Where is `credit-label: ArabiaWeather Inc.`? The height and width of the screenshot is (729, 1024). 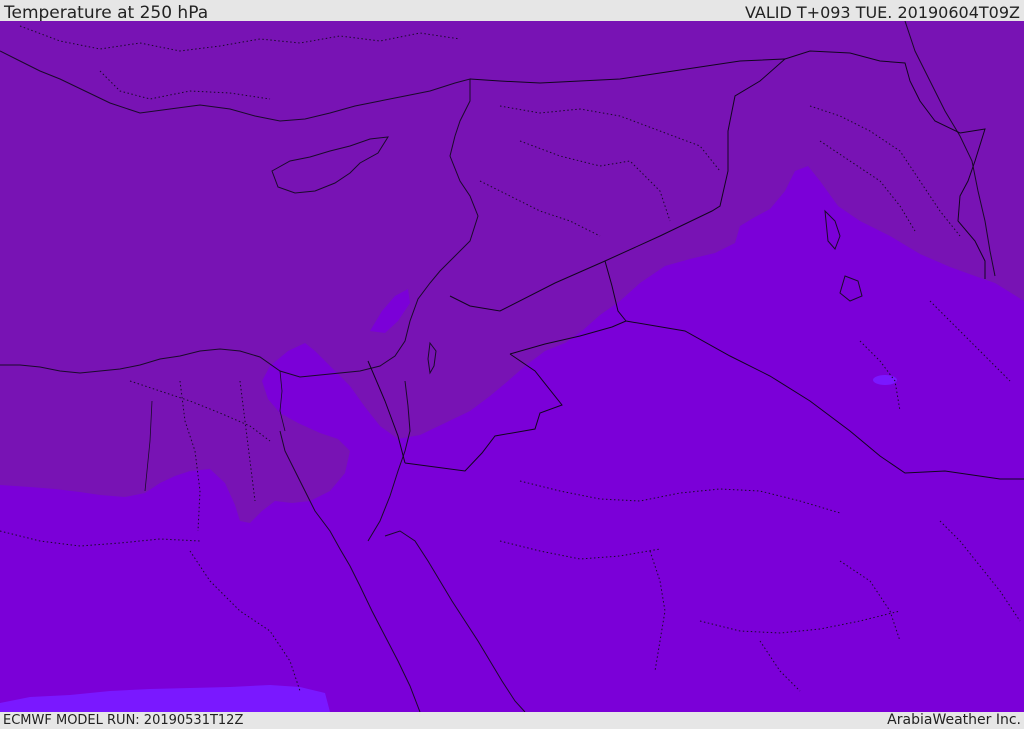 credit-label: ArabiaWeather Inc. is located at coordinates (954, 720).